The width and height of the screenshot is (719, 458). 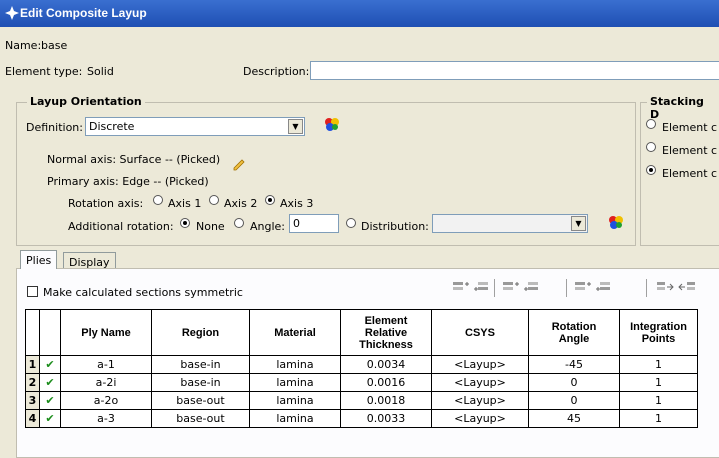 What do you see at coordinates (386, 332) in the screenshot?
I see `header-thickness: Element Relative Thickness` at bounding box center [386, 332].